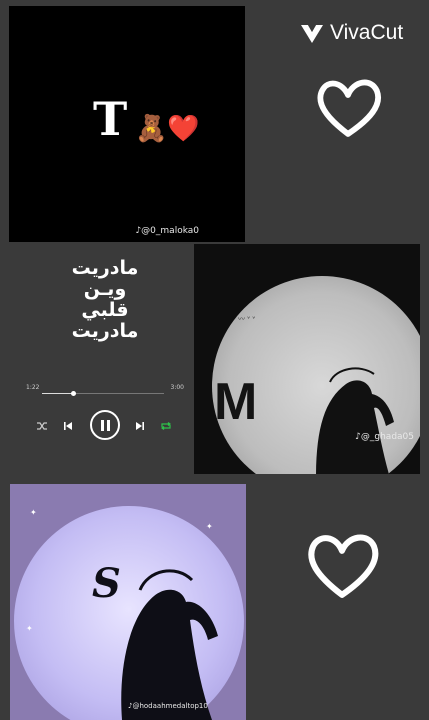 The width and height of the screenshot is (429, 720). I want to click on letter-s: S, so click(106, 583).